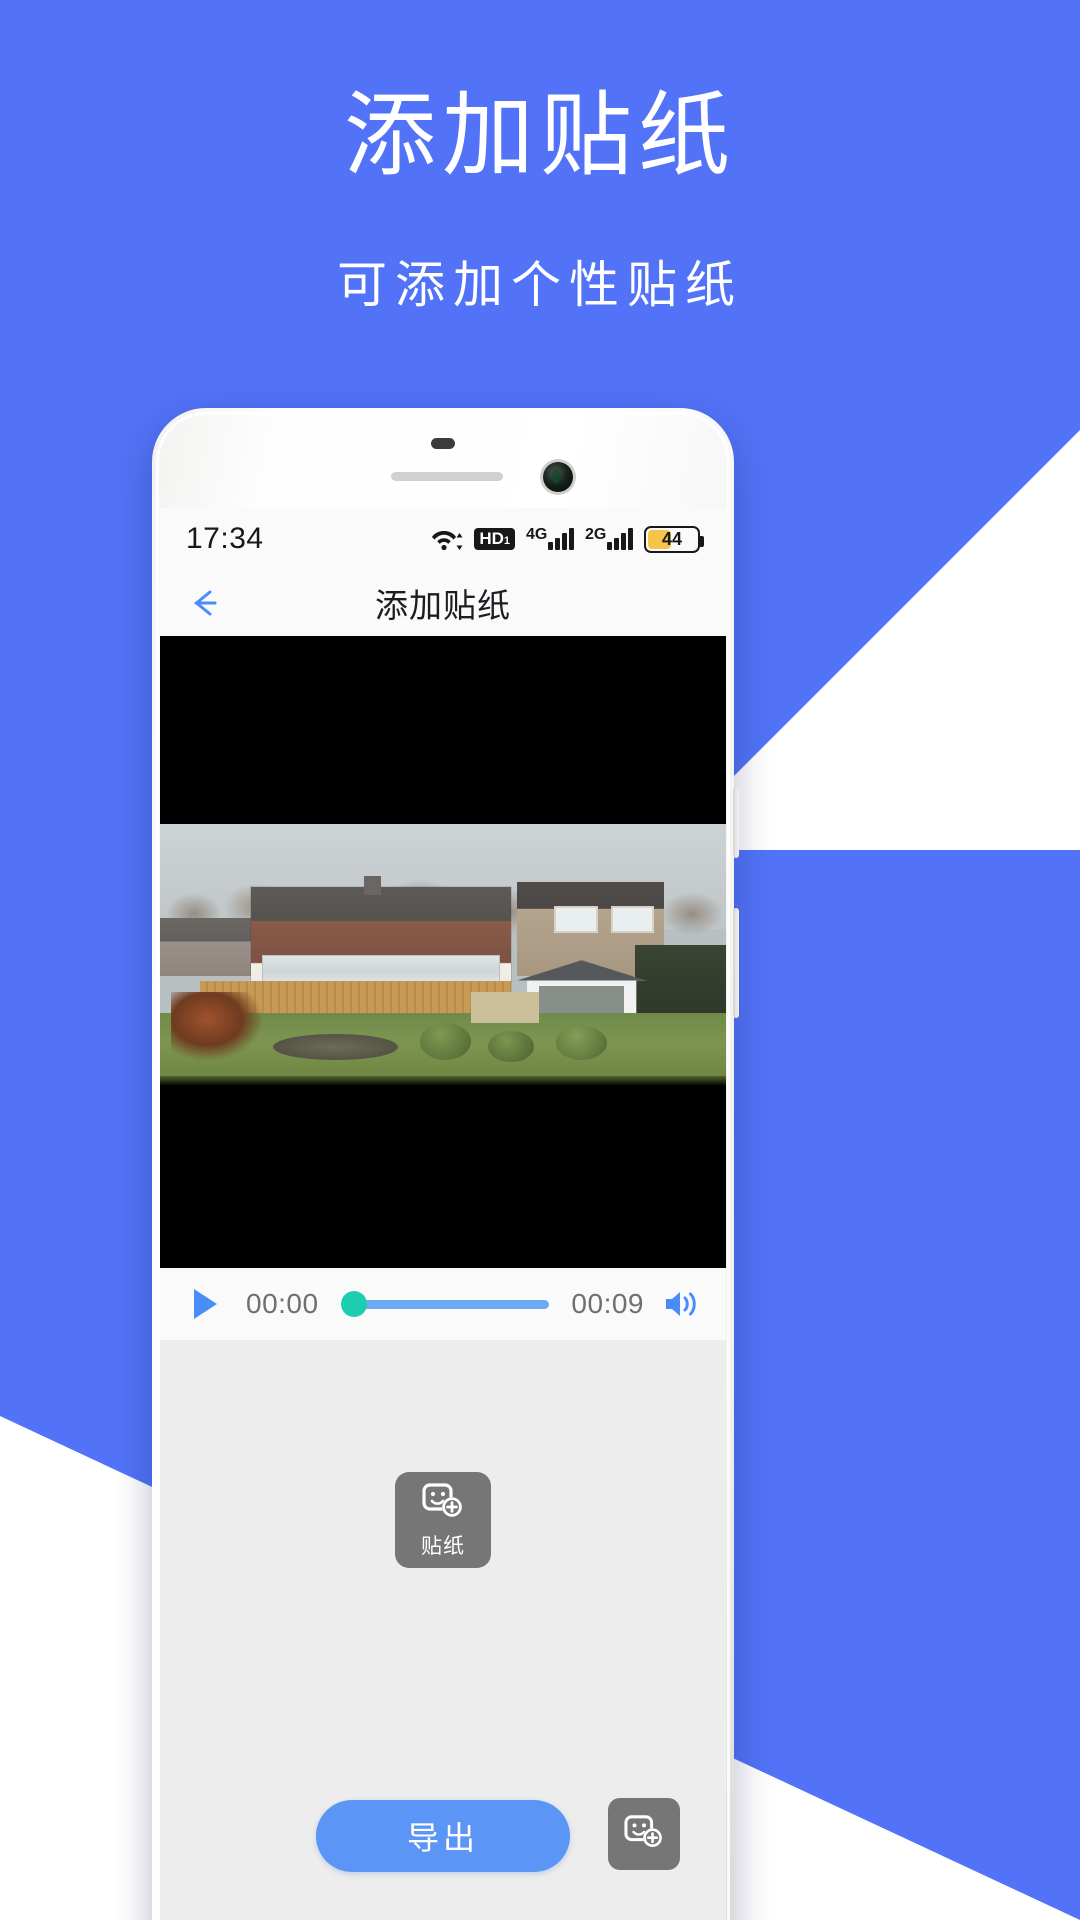  What do you see at coordinates (443, 955) in the screenshot?
I see `video-frame-image` at bounding box center [443, 955].